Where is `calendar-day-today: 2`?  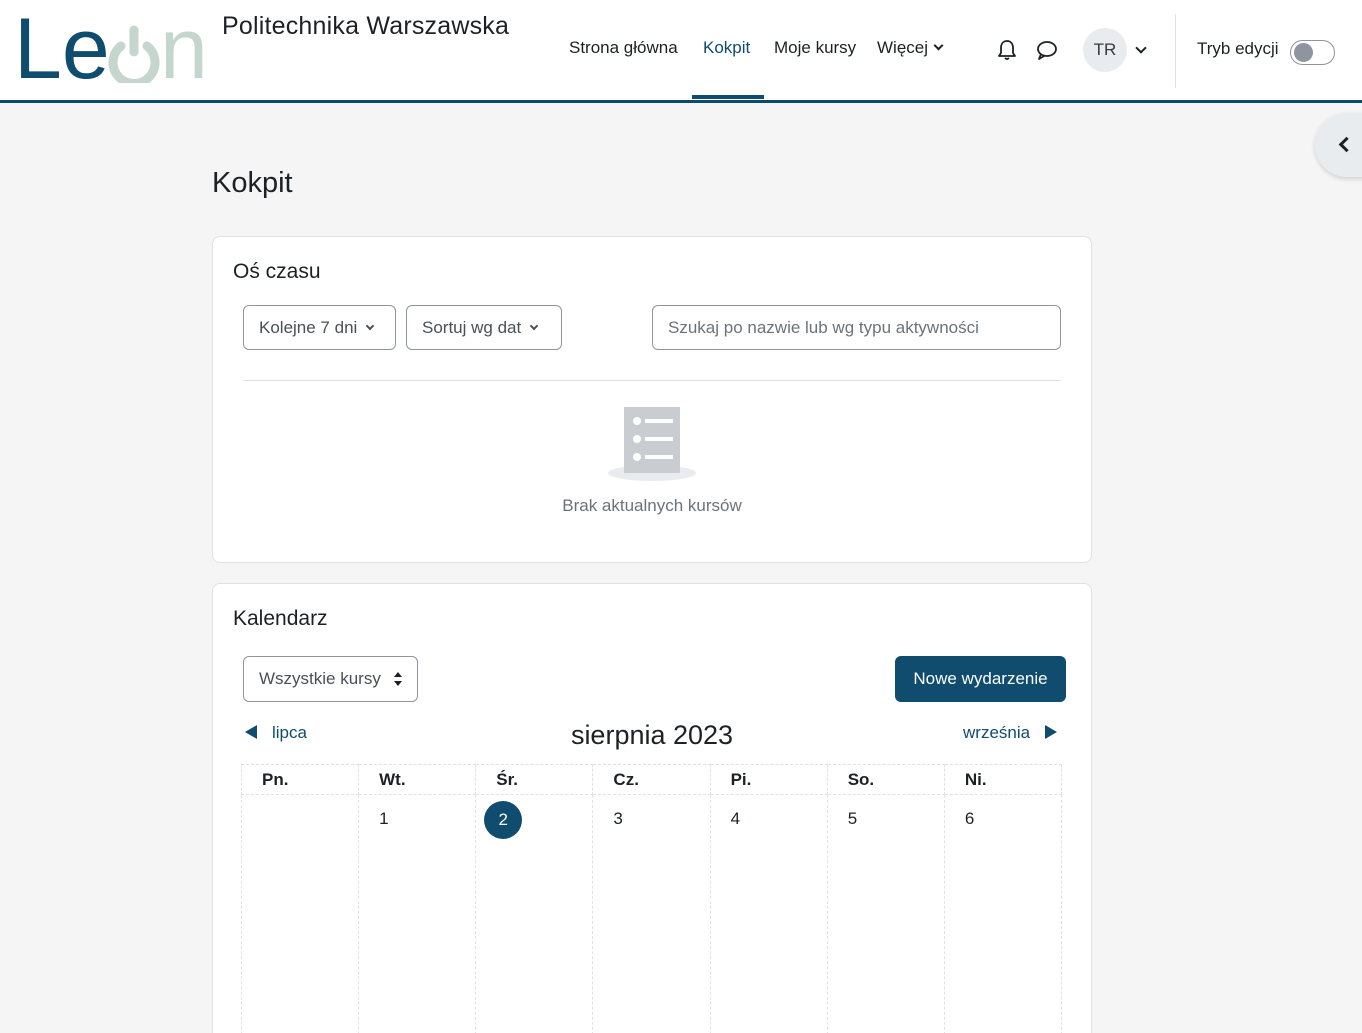 calendar-day-today: 2 is located at coordinates (534, 913).